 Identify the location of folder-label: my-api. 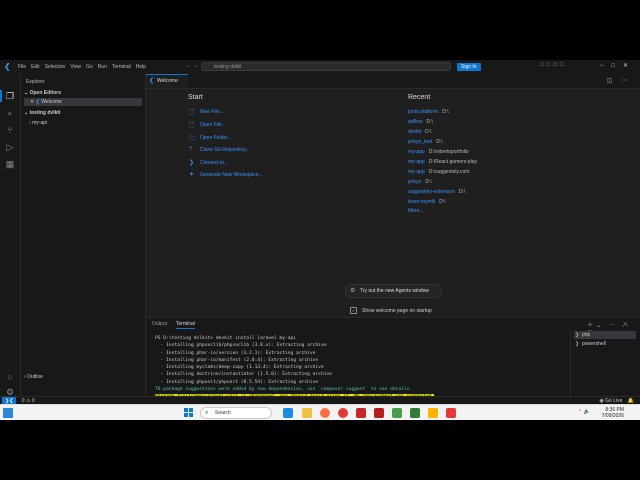
(40, 123).